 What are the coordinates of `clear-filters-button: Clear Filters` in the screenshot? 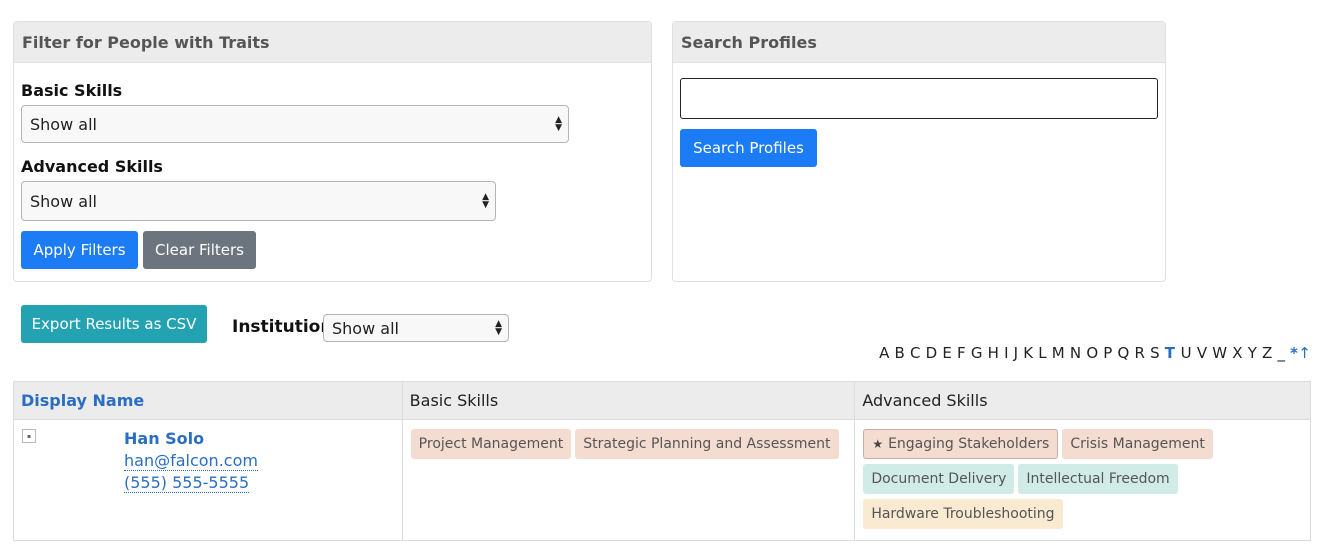 It's located at (199, 250).